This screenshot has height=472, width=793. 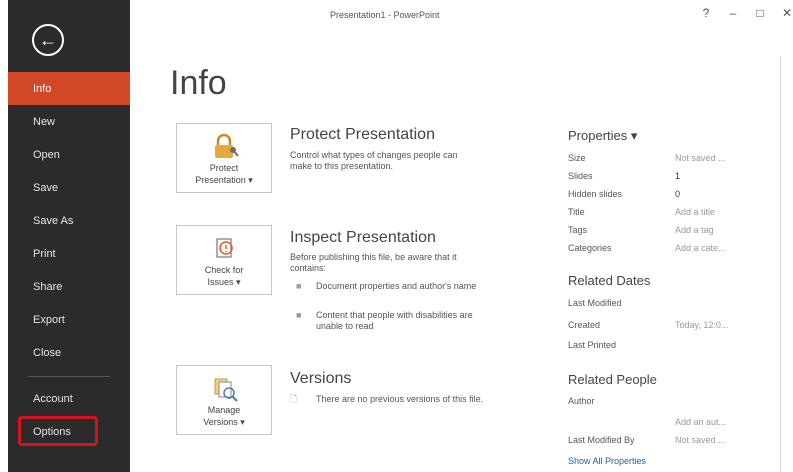 I want to click on related-people-heading: Related People, so click(x=612, y=379).